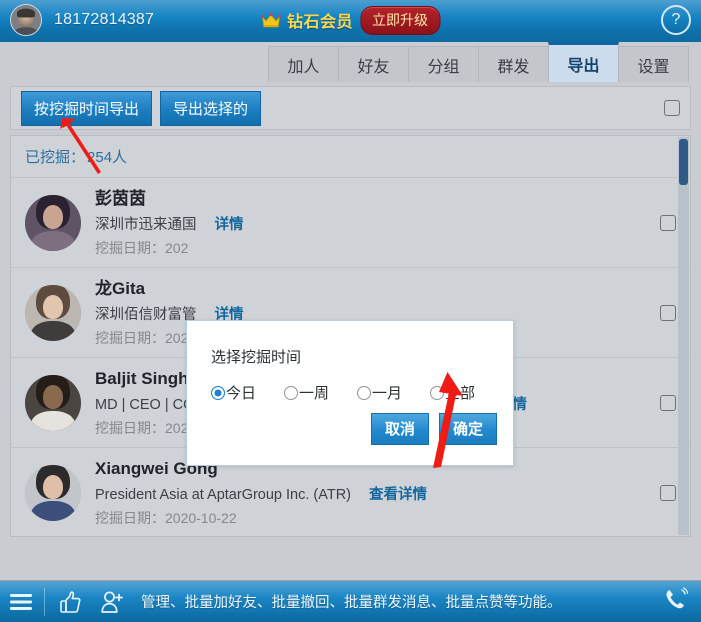 The width and height of the screenshot is (701, 622). Describe the element at coordinates (653, 64) in the screenshot. I see `tab-settings: 设置` at that location.